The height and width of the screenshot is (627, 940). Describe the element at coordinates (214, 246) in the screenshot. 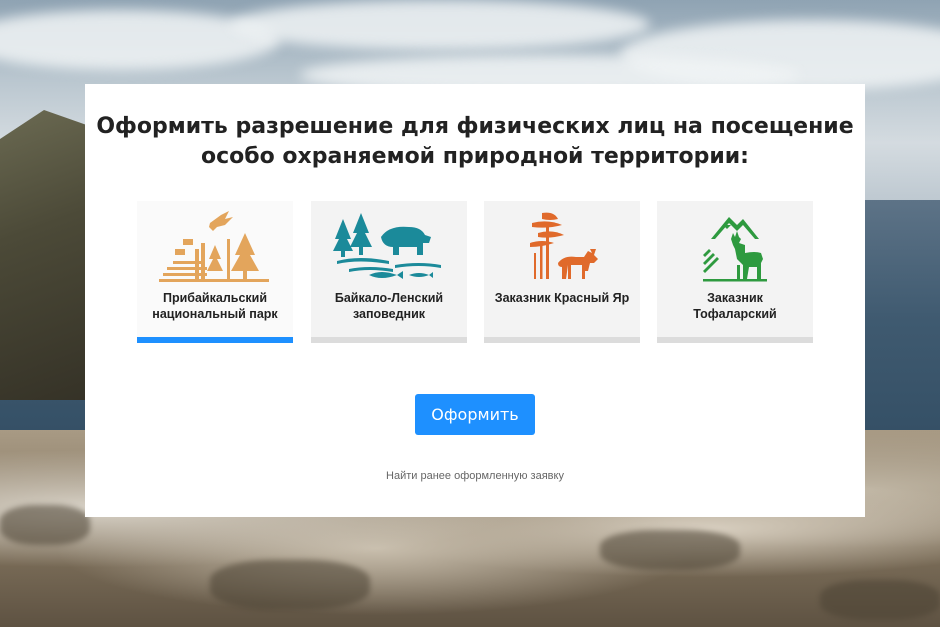

I see `pribaikalsky-park-logo-icon` at that location.